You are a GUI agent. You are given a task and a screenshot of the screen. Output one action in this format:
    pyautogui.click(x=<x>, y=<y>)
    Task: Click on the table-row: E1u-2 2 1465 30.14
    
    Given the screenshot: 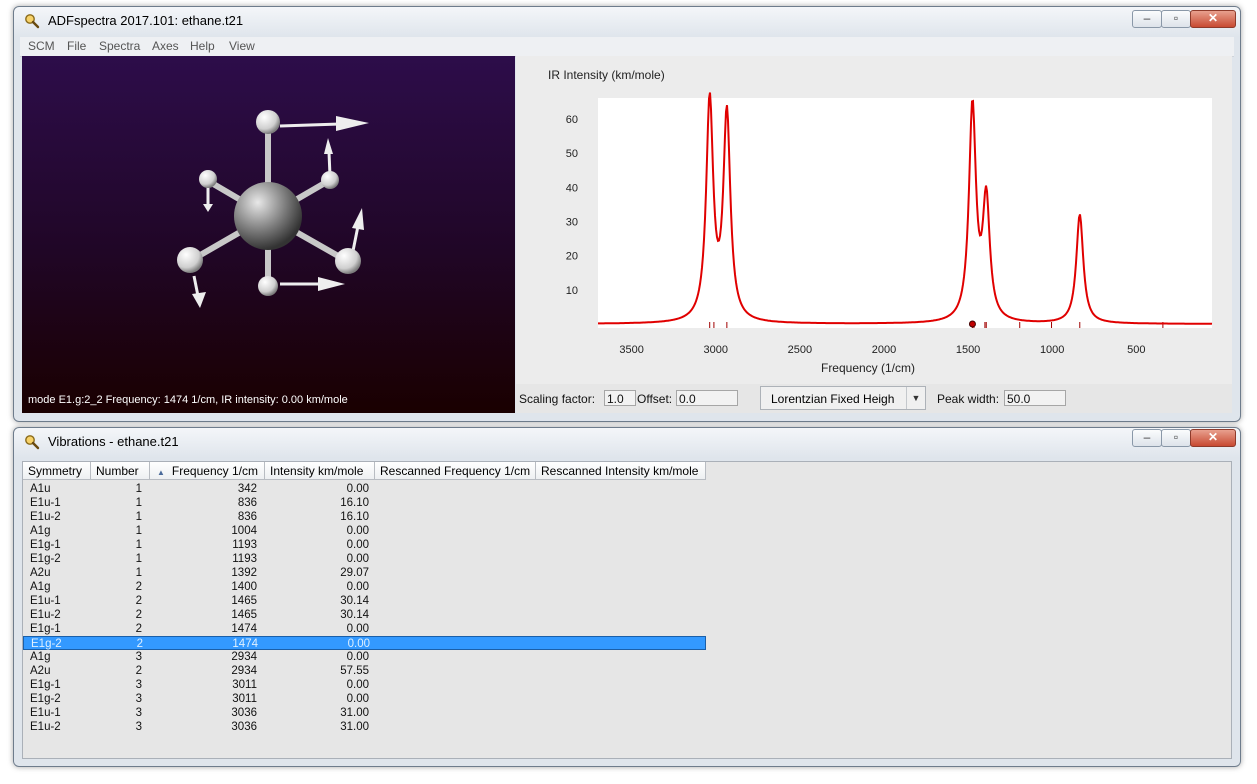 What is the action you would take?
    pyautogui.click(x=364, y=615)
    